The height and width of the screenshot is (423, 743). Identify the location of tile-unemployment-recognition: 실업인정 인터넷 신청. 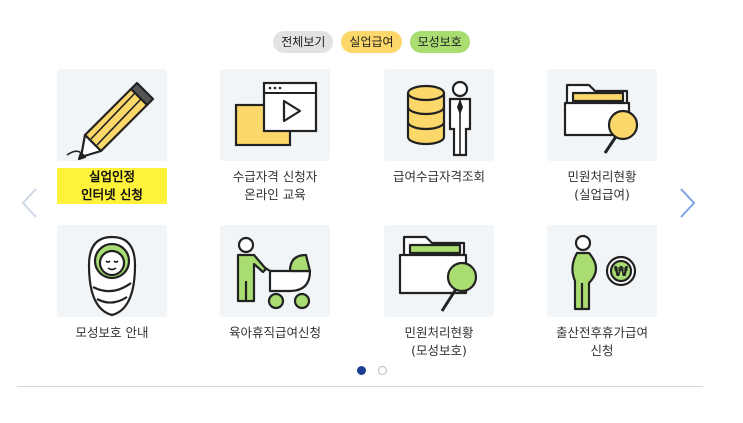
(112, 136).